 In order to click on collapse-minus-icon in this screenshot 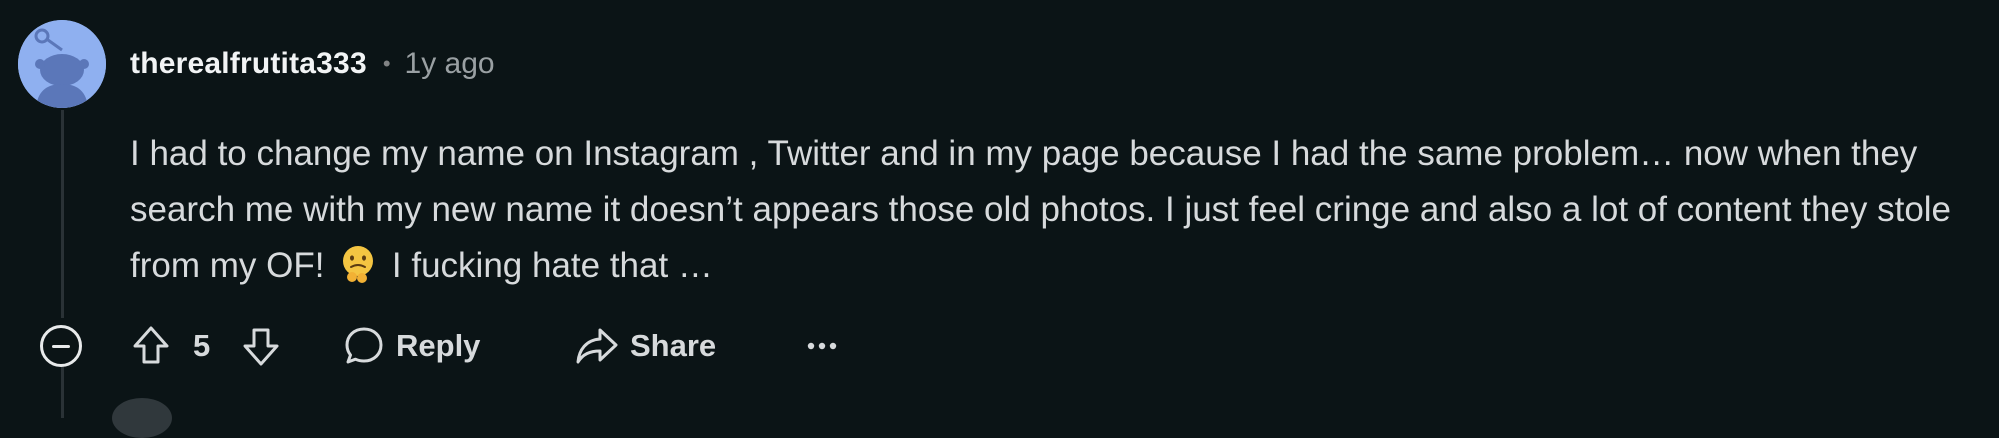, I will do `click(61, 346)`.